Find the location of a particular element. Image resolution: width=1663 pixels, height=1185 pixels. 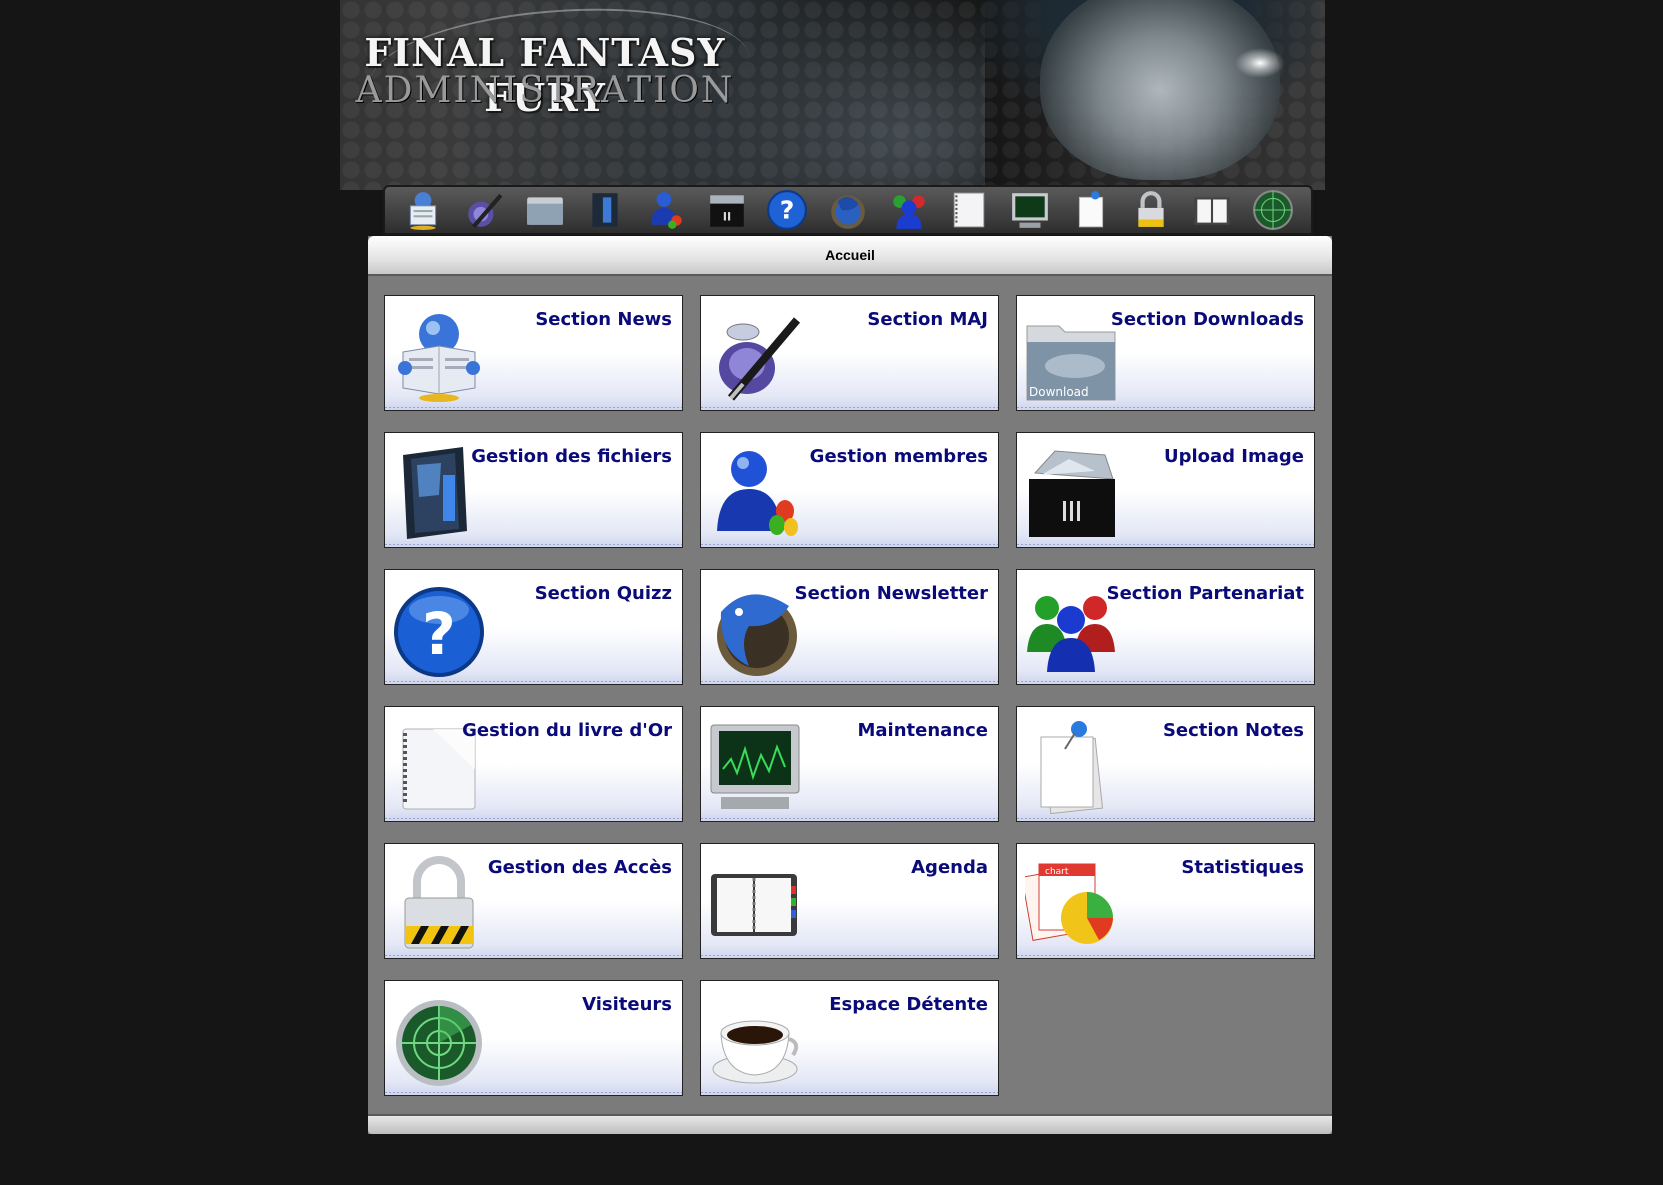

toolbar-maintenance is located at coordinates (1030, 210).